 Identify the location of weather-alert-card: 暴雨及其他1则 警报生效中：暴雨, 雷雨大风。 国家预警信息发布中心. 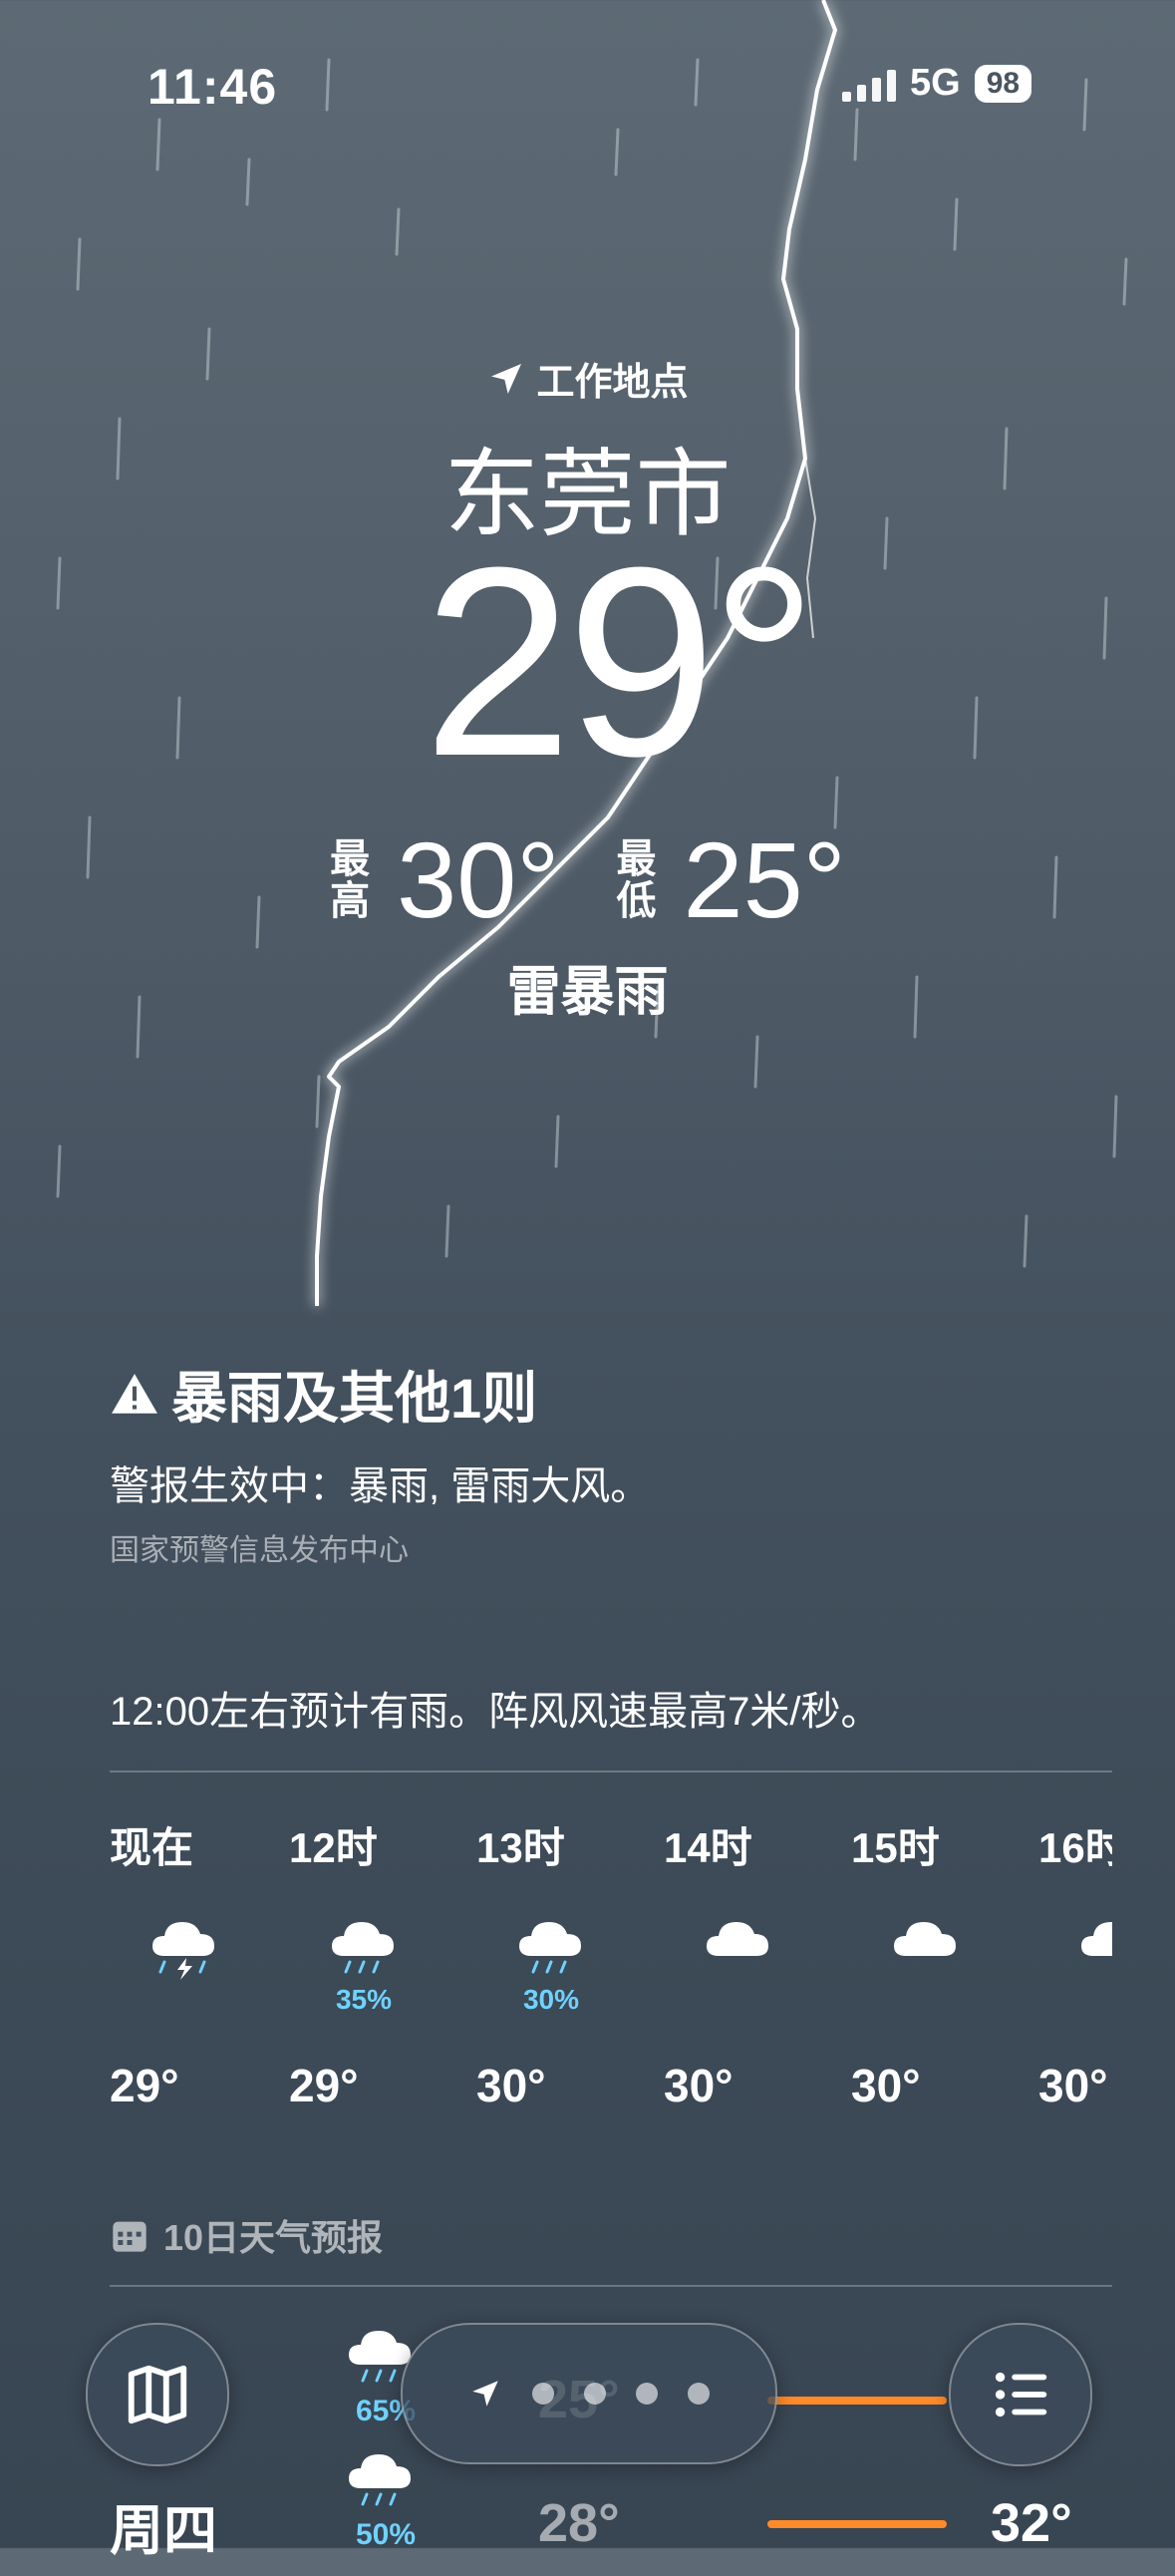
(597, 1460).